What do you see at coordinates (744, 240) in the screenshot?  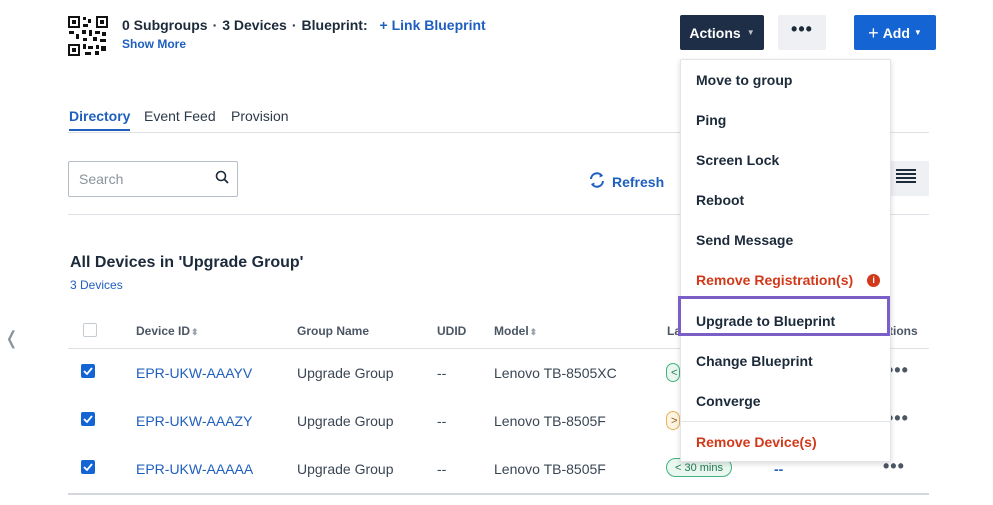 I see `menu-item-send-message: Send Message` at bounding box center [744, 240].